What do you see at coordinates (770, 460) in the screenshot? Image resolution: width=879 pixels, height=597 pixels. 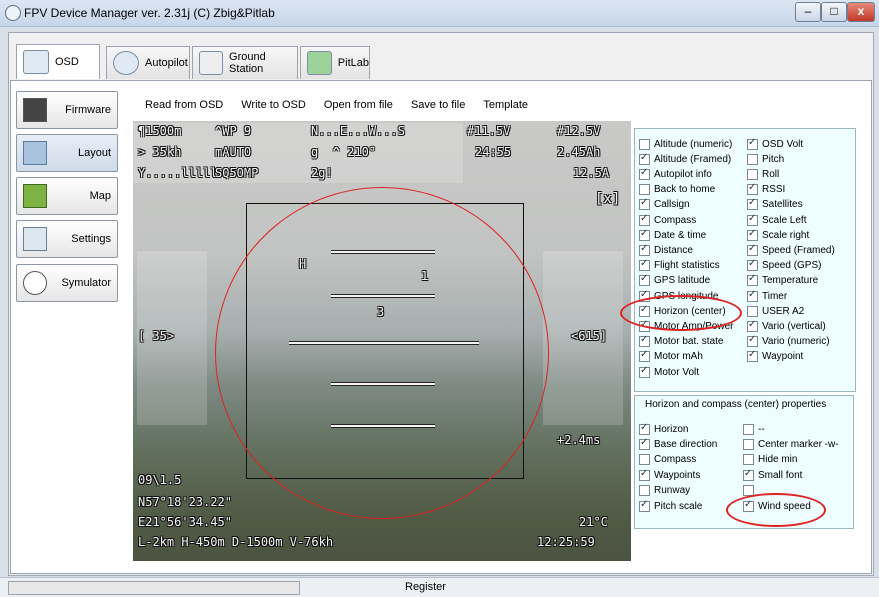 I see `checkbox-hide-min: Hide min` at bounding box center [770, 460].